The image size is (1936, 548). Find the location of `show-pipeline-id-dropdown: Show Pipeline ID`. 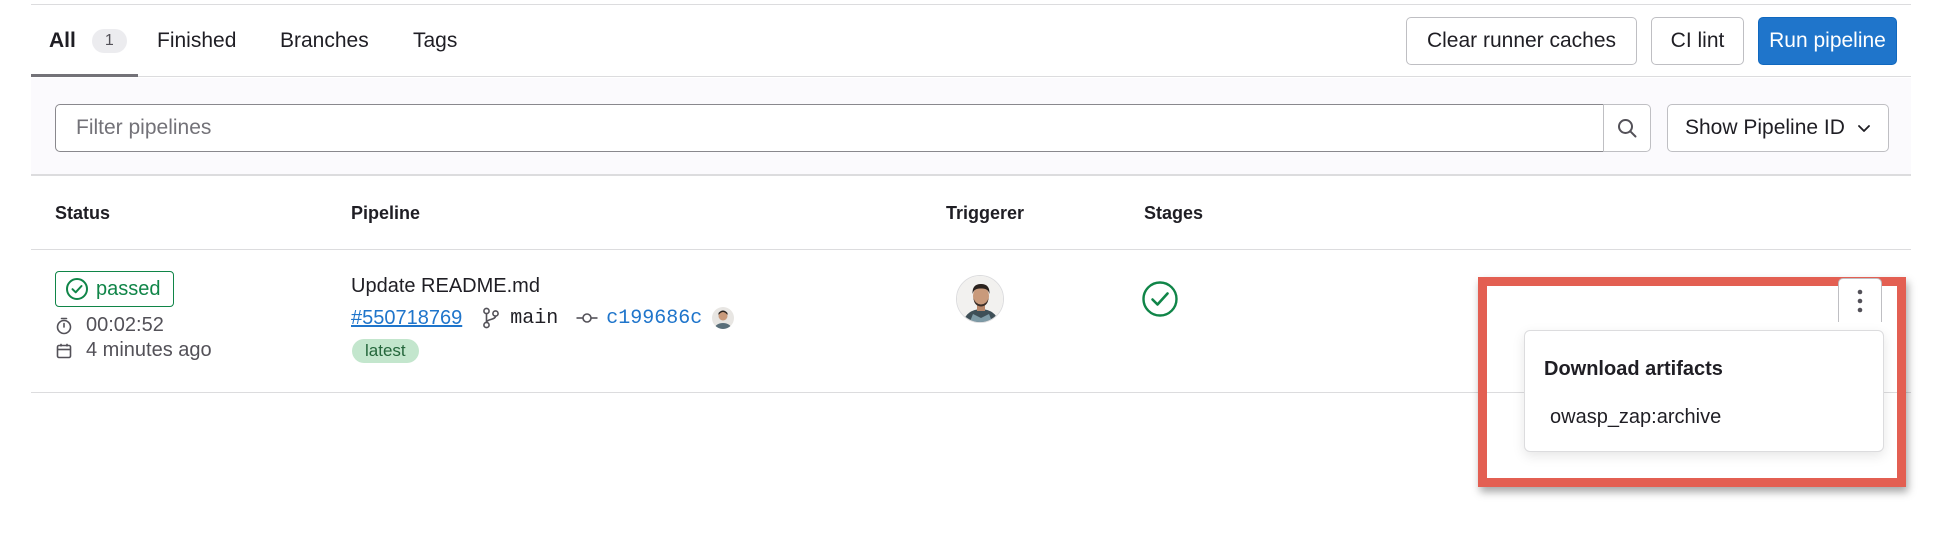

show-pipeline-id-dropdown: Show Pipeline ID is located at coordinates (1778, 128).